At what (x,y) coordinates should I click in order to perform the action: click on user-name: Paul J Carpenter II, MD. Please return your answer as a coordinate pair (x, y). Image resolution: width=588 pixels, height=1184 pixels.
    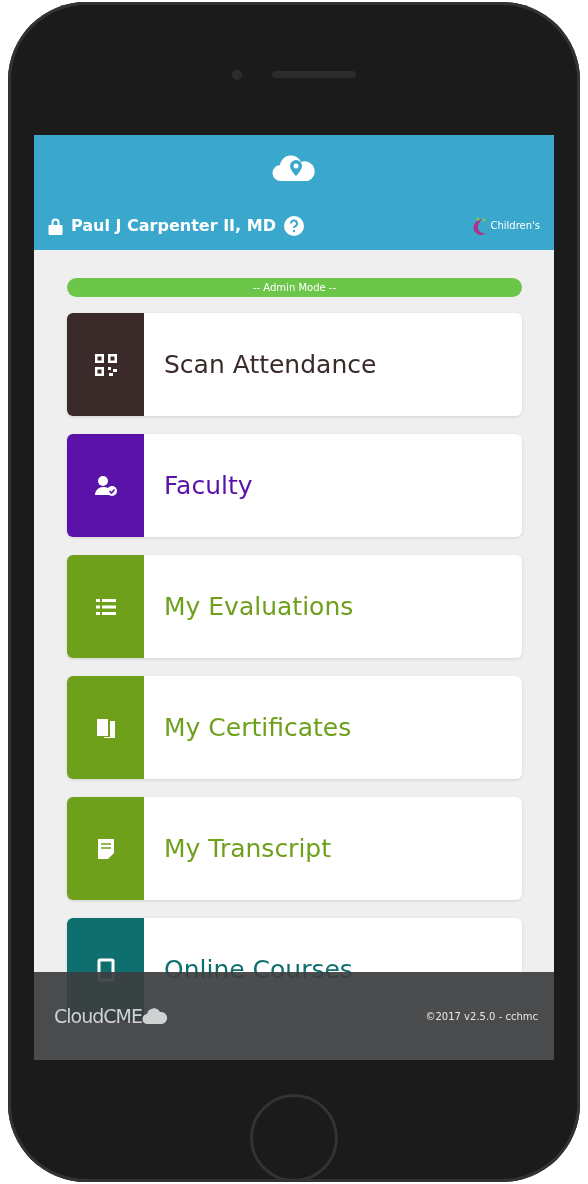
    Looking at the image, I should click on (173, 225).